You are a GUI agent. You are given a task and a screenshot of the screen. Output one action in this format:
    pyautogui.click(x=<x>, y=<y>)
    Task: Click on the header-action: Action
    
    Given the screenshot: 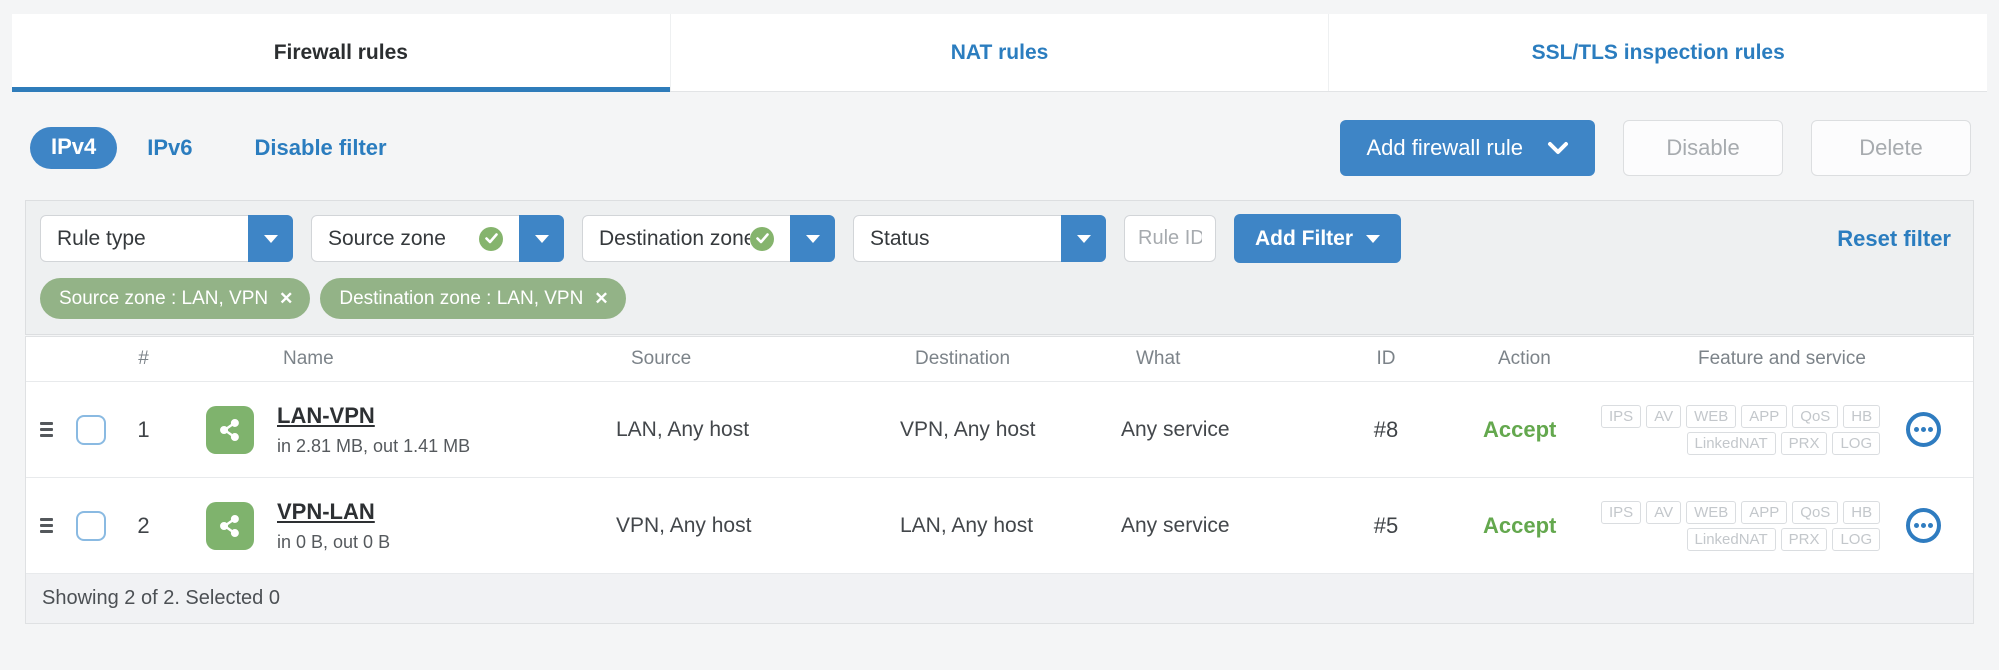 What is the action you would take?
    pyautogui.click(x=1524, y=358)
    